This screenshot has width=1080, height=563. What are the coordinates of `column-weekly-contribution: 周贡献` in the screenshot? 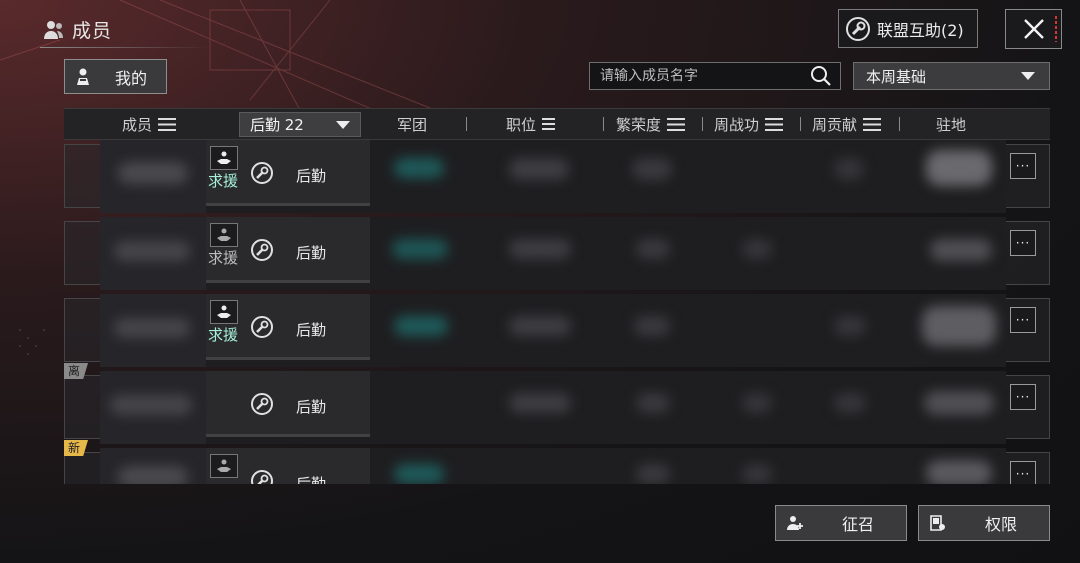 It's located at (847, 124).